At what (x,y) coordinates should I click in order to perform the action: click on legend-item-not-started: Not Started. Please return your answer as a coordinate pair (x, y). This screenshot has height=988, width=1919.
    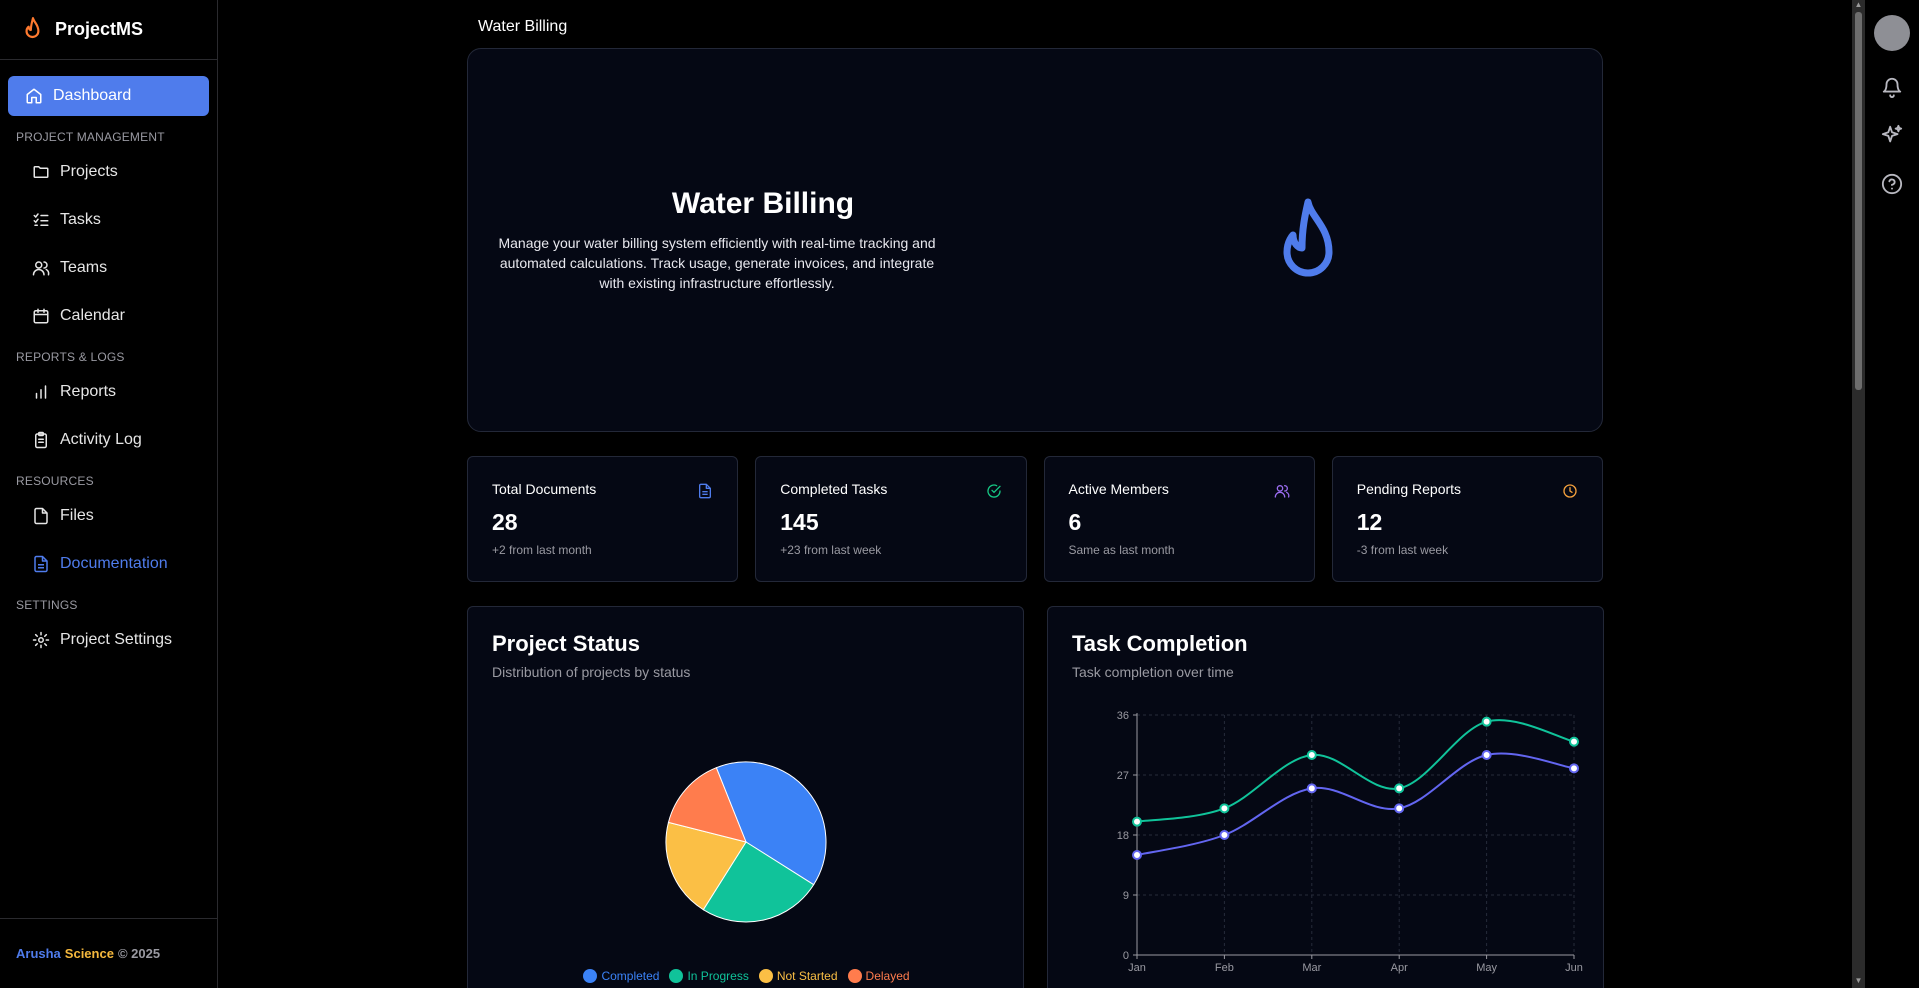
    Looking at the image, I should click on (798, 976).